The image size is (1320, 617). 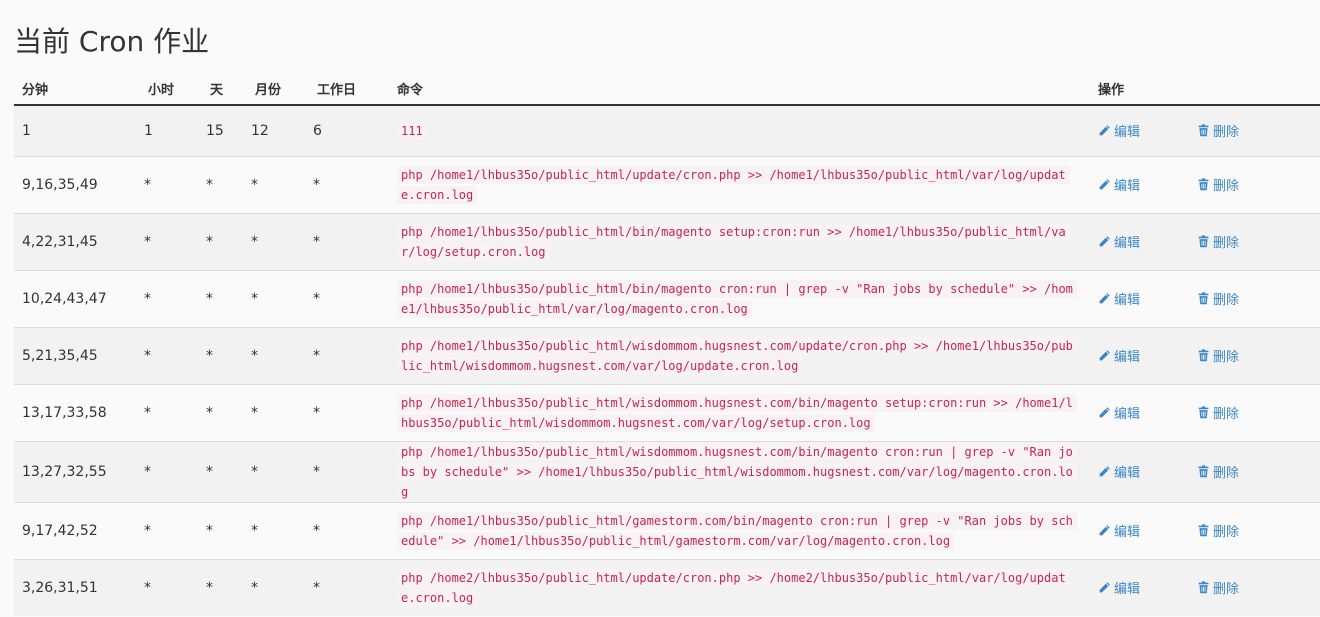 I want to click on header-minute: 分钟, so click(x=77, y=89).